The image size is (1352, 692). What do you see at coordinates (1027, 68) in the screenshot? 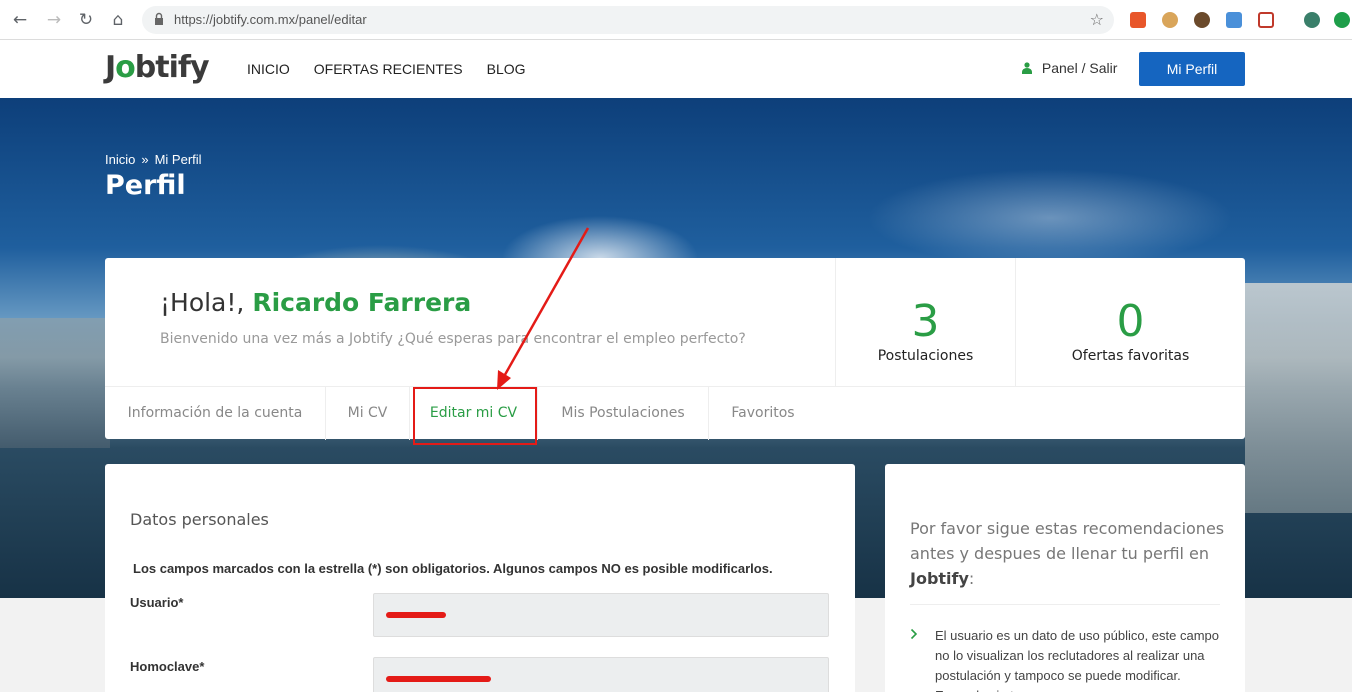
I see `user-icon` at bounding box center [1027, 68].